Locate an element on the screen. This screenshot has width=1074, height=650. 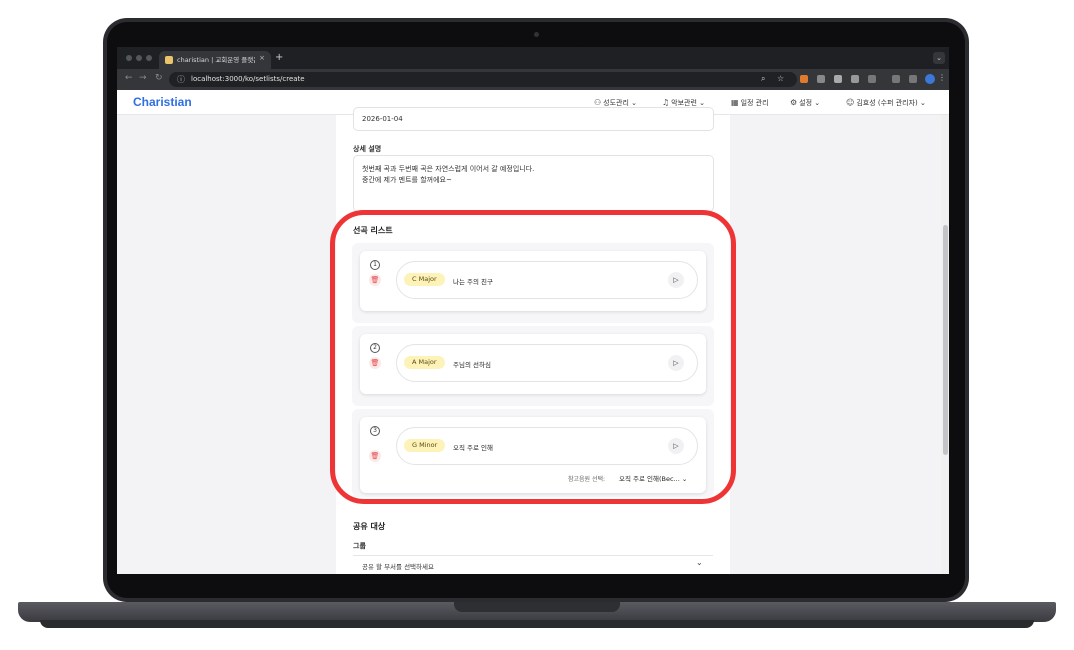
date-field is located at coordinates (533, 119).